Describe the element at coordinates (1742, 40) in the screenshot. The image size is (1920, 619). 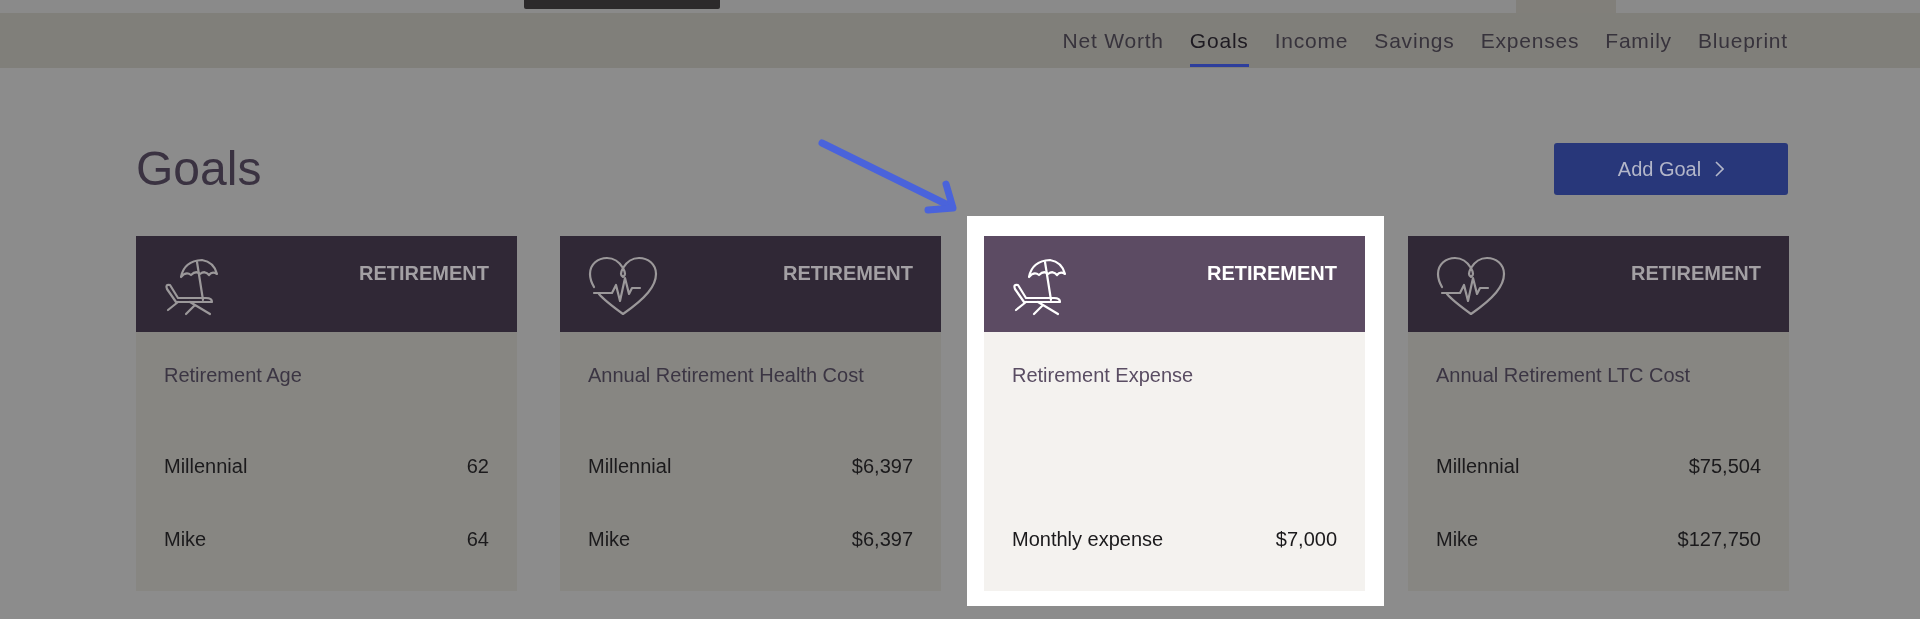
I see `nav-tab: Blueprint` at that location.